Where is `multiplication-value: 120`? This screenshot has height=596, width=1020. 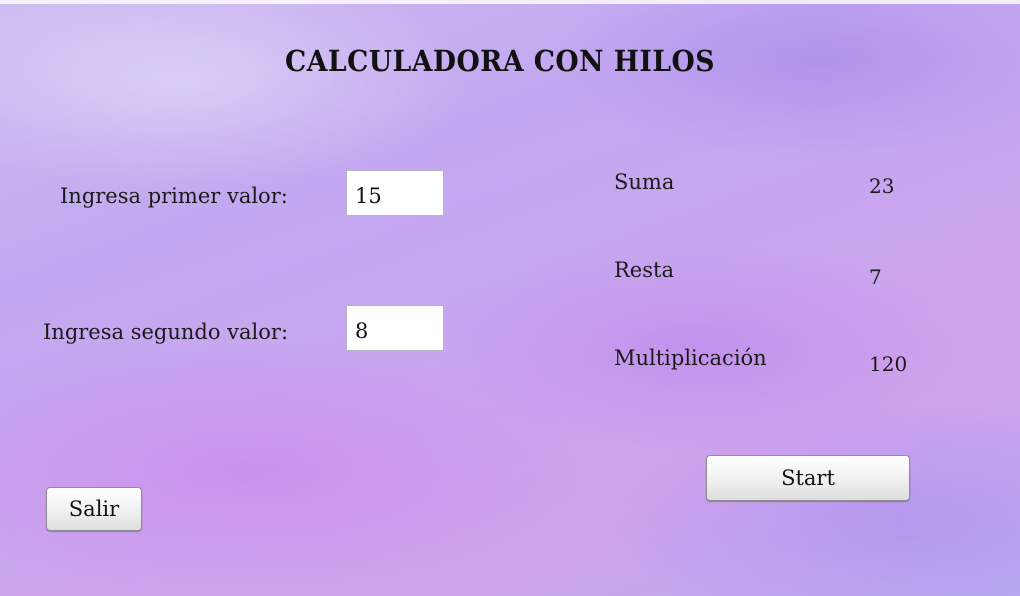 multiplication-value: 120 is located at coordinates (888, 364).